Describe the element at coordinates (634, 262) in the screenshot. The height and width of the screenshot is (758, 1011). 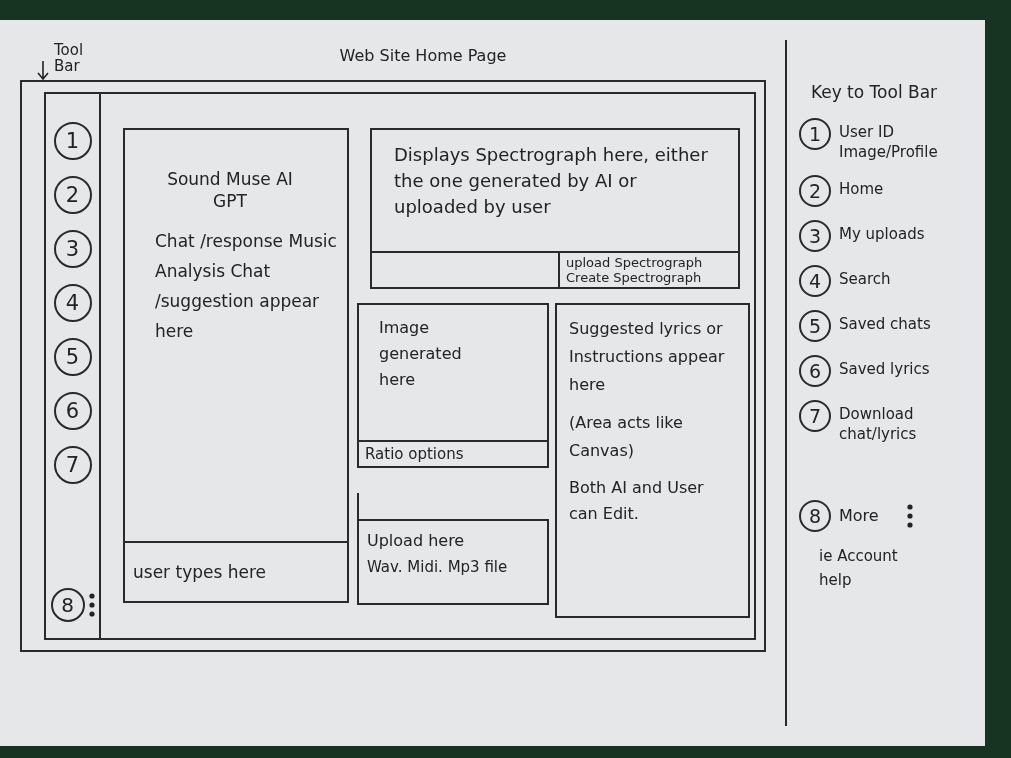
I see `spectrograph-button: upload Spectrograph` at that location.